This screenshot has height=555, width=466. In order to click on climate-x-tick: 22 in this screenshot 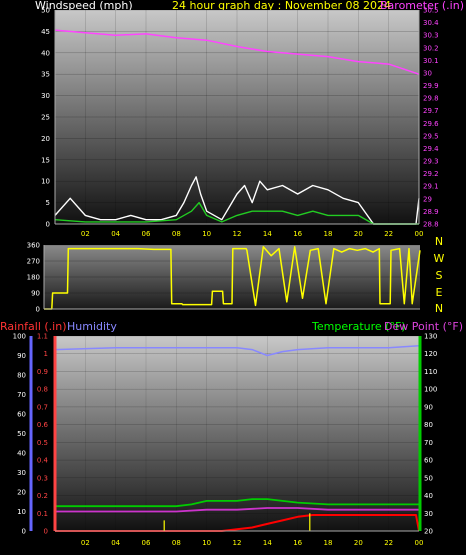, I will do `click(388, 543)`.